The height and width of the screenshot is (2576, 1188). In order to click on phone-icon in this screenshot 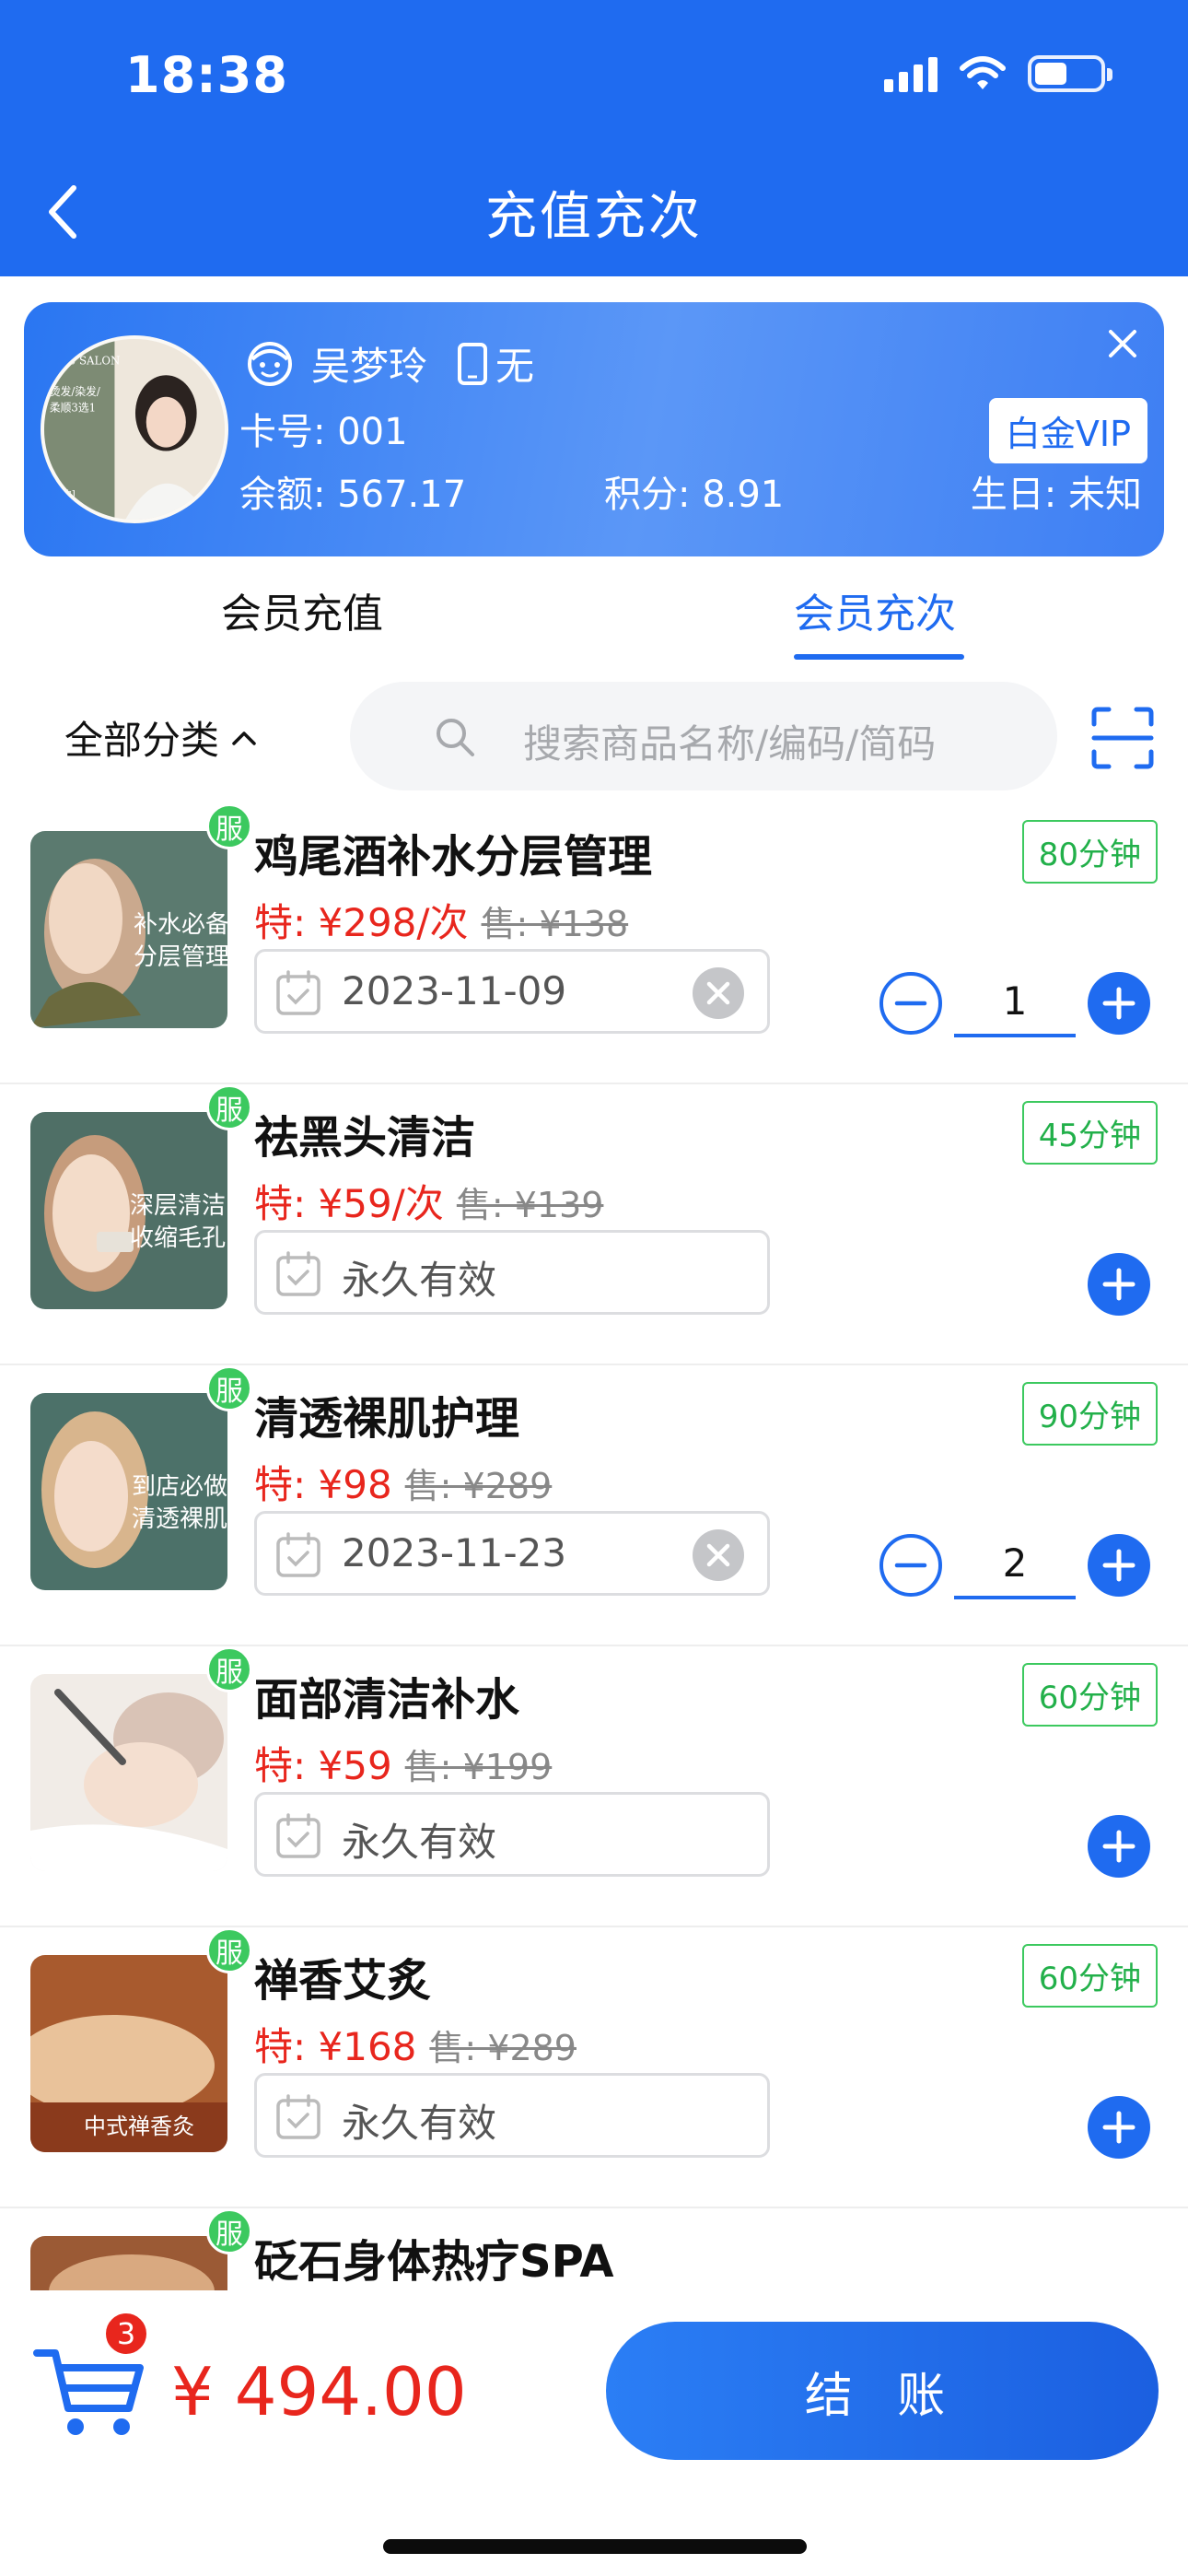, I will do `click(473, 363)`.